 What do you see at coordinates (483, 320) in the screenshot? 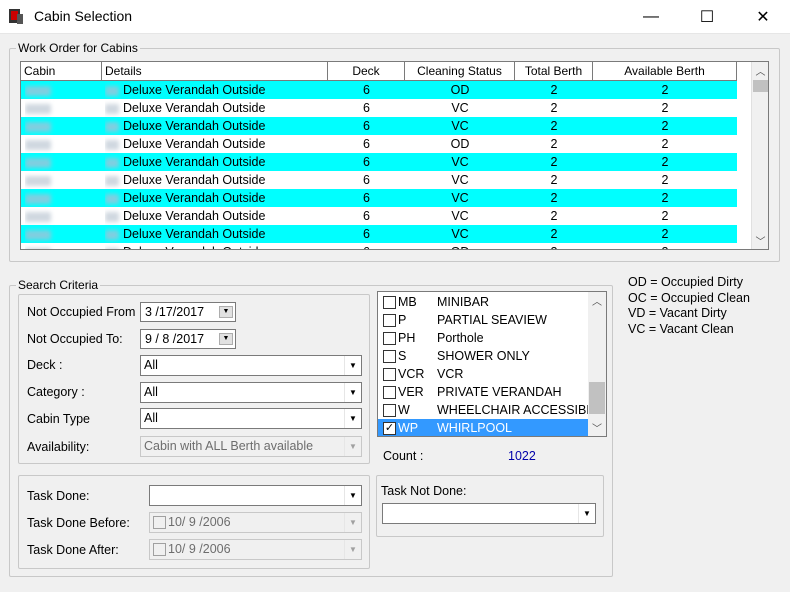
I see `amenity-item: P PARTIAL SEAVIEW` at bounding box center [483, 320].